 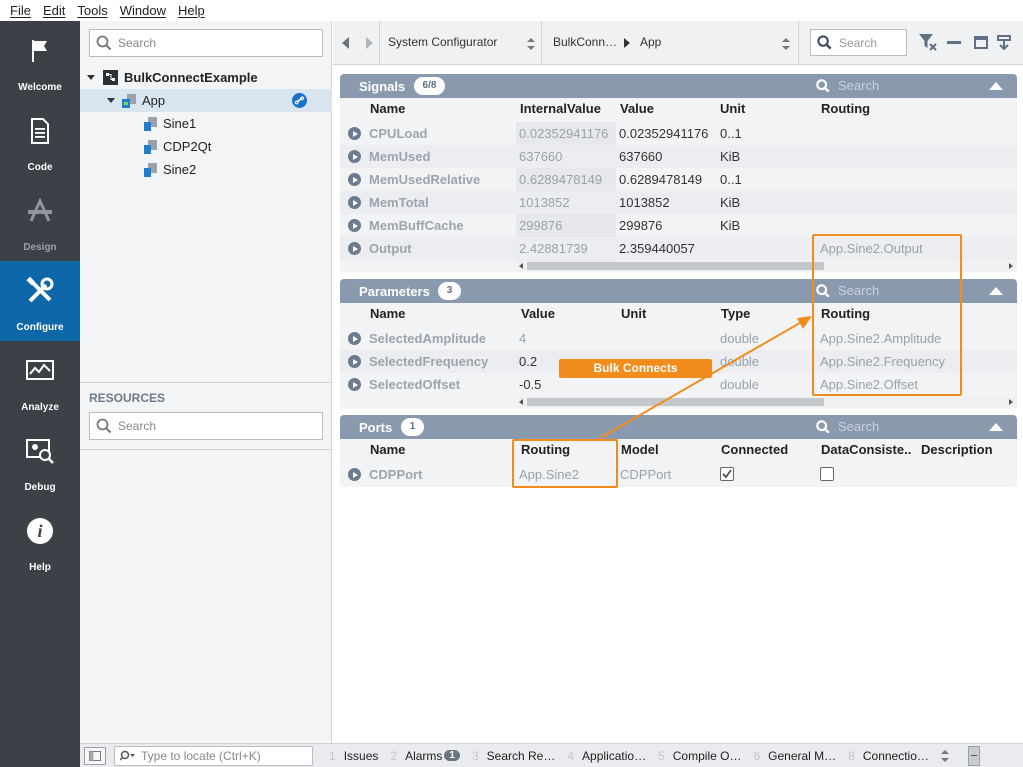 I want to click on back-arrow-icon, so click(x=346, y=43).